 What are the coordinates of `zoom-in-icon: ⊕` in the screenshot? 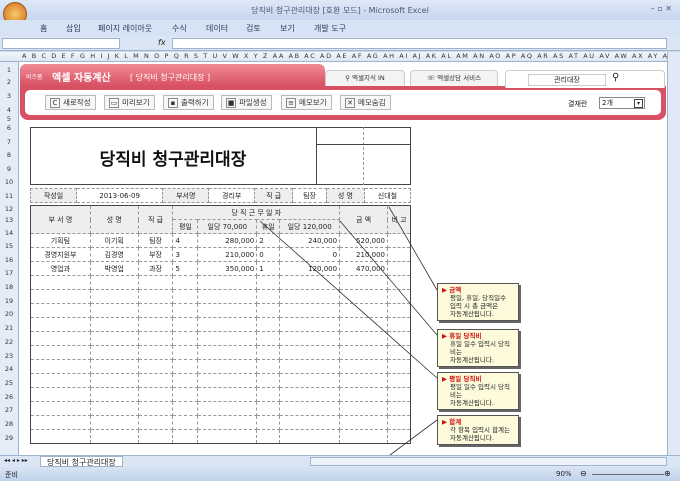 It's located at (667, 473).